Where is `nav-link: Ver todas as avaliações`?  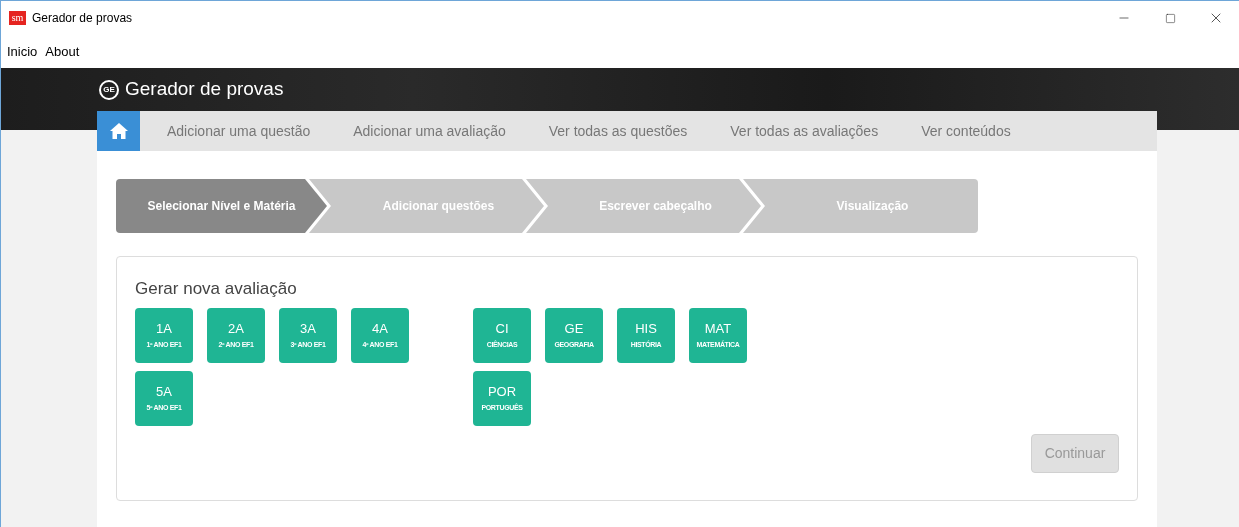 nav-link: Ver todas as avaliações is located at coordinates (804, 131).